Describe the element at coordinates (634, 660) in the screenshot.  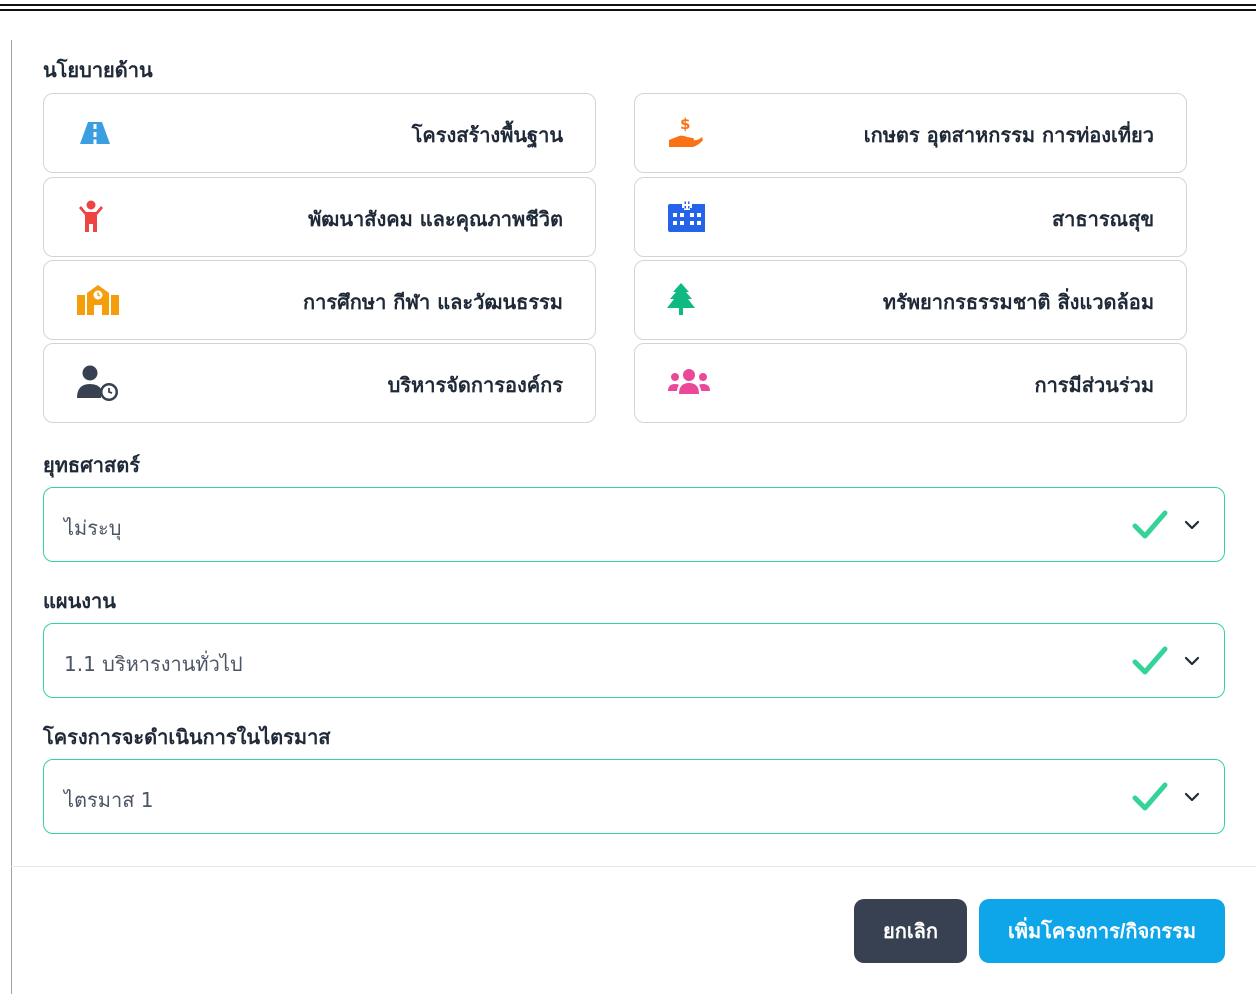
I see `plan-select: 1.1 บริหารงานทั่วไป` at that location.